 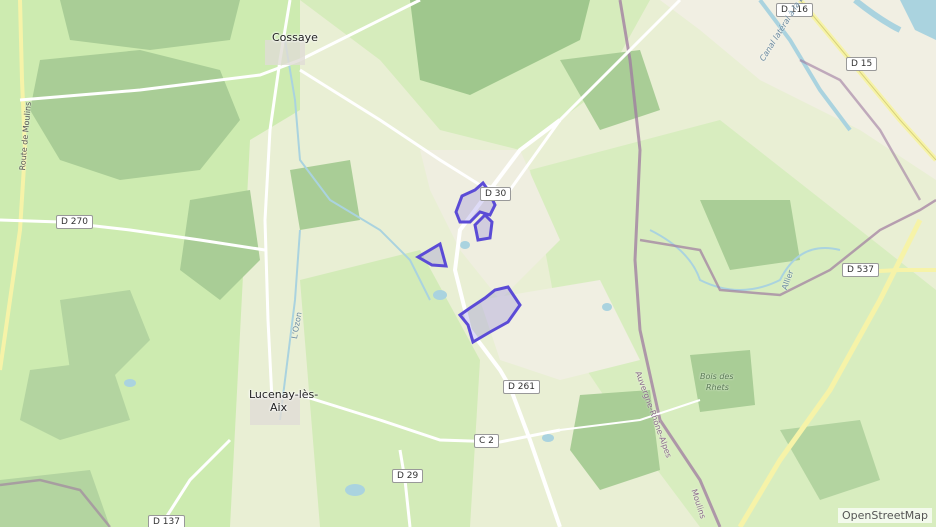 I want to click on road-label-d30: D 30, so click(x=496, y=194).